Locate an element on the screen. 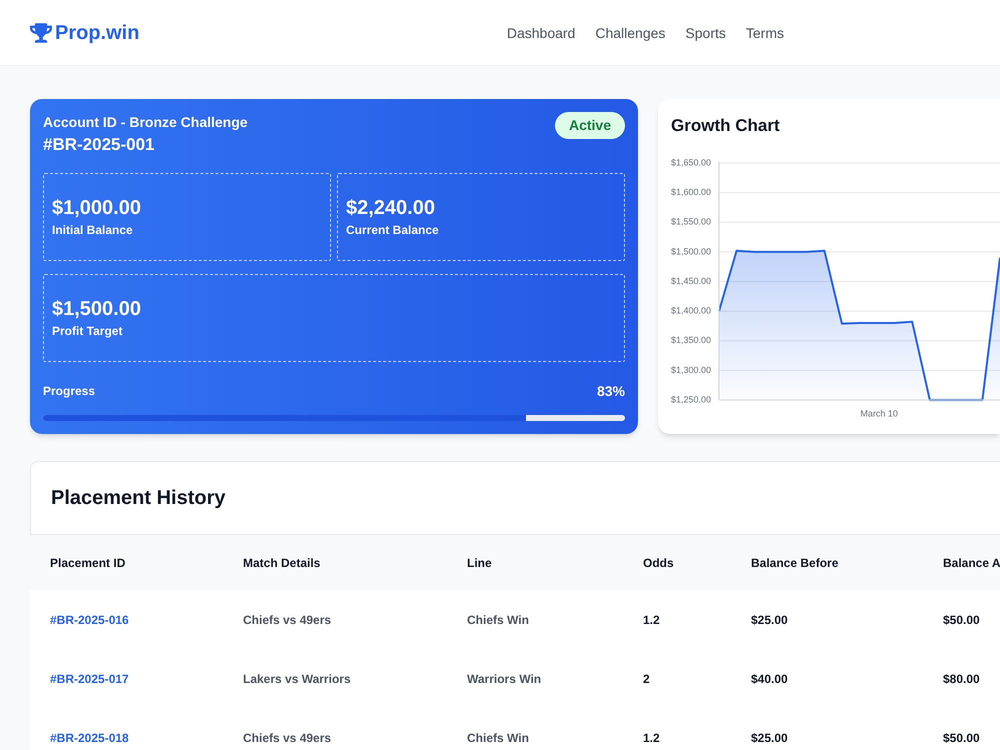 The height and width of the screenshot is (750, 1000). logo-text: Prop.win is located at coordinates (97, 32).